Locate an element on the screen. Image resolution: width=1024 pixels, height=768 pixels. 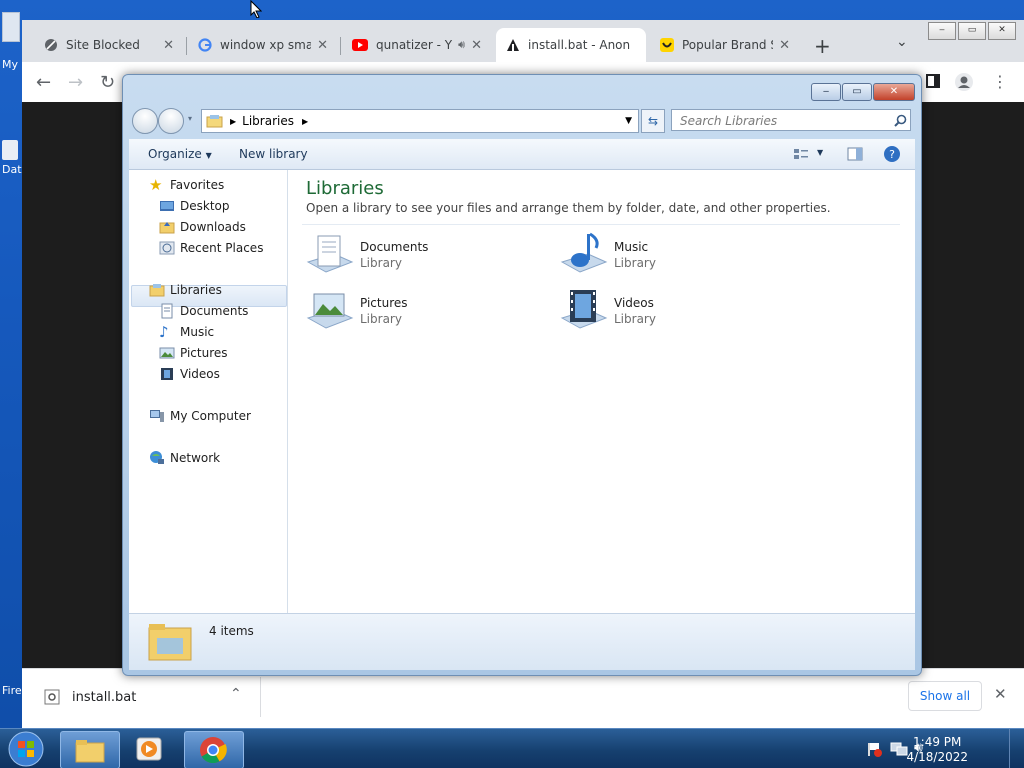
tab-title: Site Blocked is located at coordinates (103, 45).